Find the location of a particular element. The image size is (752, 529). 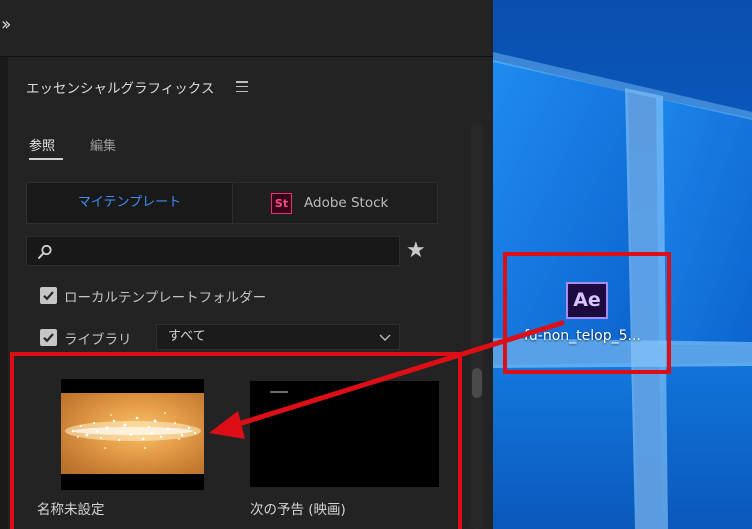

panel-edge is located at coordinates (4, 293).